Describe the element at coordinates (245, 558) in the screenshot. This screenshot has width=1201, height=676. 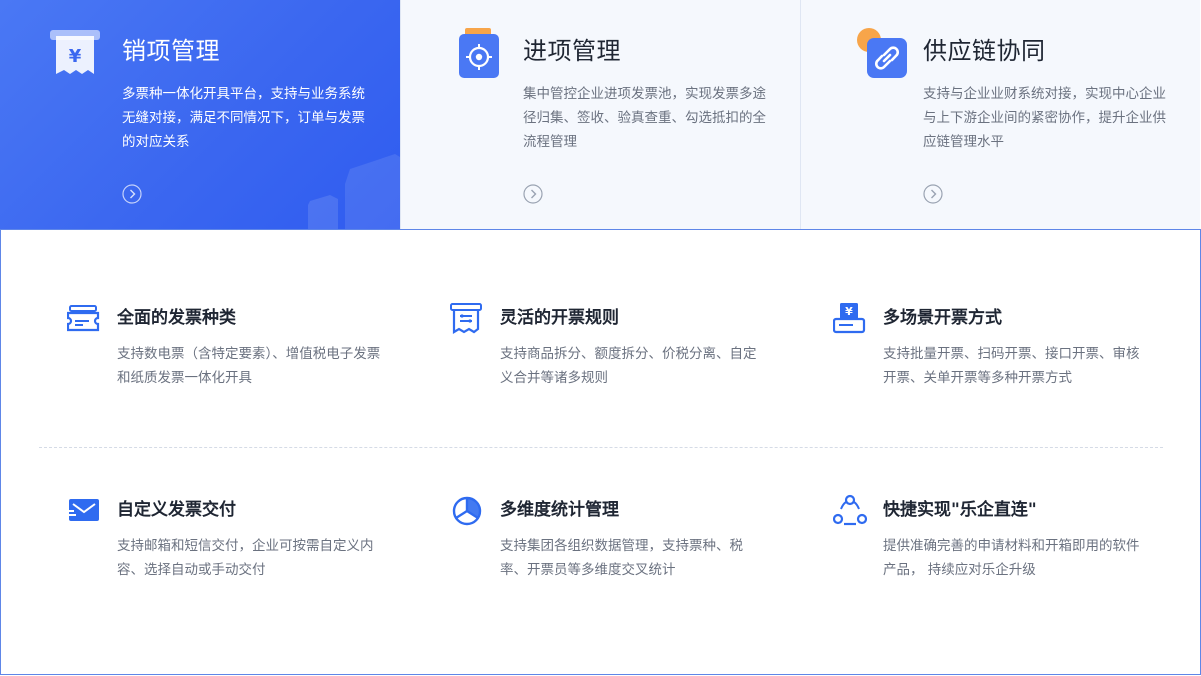
I see `feature-description: 支持邮箱和短信交付，企业可按需自定义内容、选择自动或手动交付` at that location.